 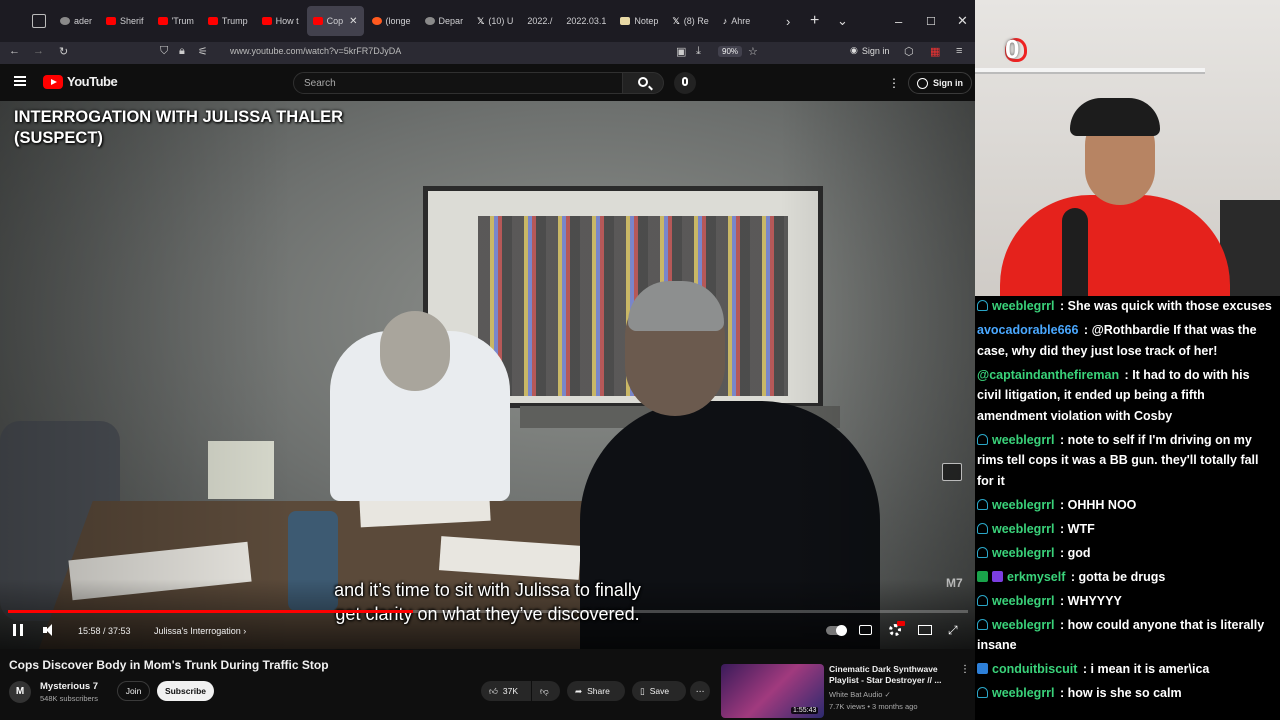 What do you see at coordinates (814, 21) in the screenshot?
I see `new-tab-icon: +` at bounding box center [814, 21].